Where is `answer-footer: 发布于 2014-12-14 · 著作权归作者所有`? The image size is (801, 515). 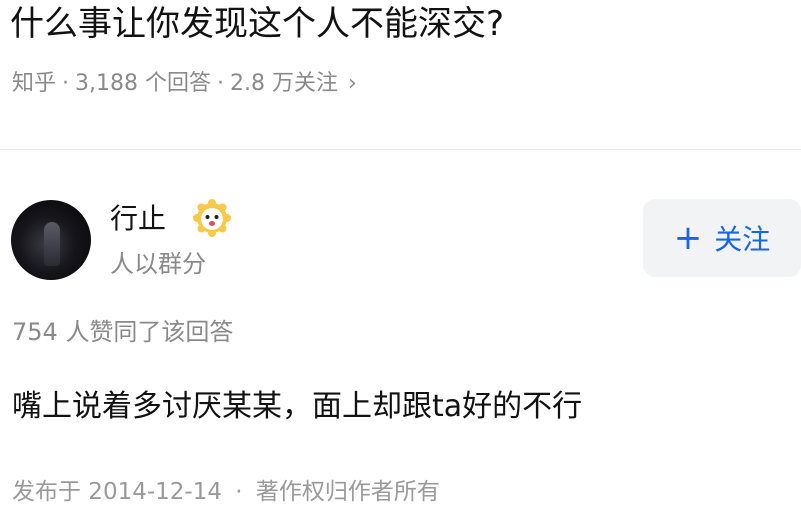 answer-footer: 发布于 2014-12-14 · 著作权归作者所有 is located at coordinates (226, 492).